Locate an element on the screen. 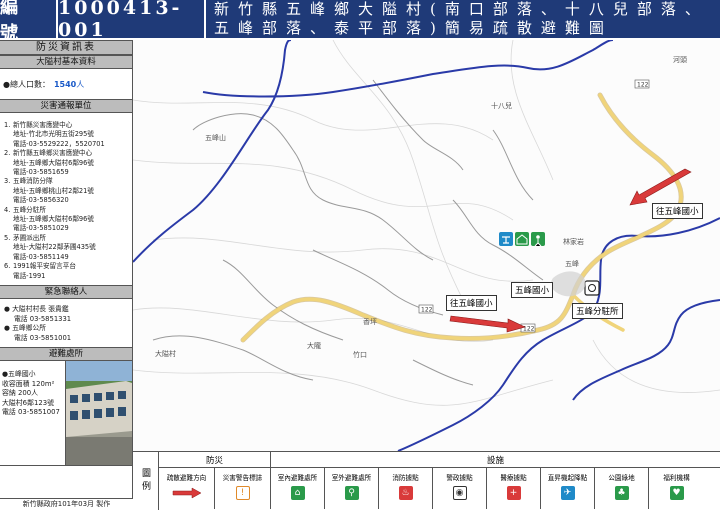 The height and width of the screenshot is (510, 720). legend-item-label: 消防據點 is located at coordinates (405, 478).